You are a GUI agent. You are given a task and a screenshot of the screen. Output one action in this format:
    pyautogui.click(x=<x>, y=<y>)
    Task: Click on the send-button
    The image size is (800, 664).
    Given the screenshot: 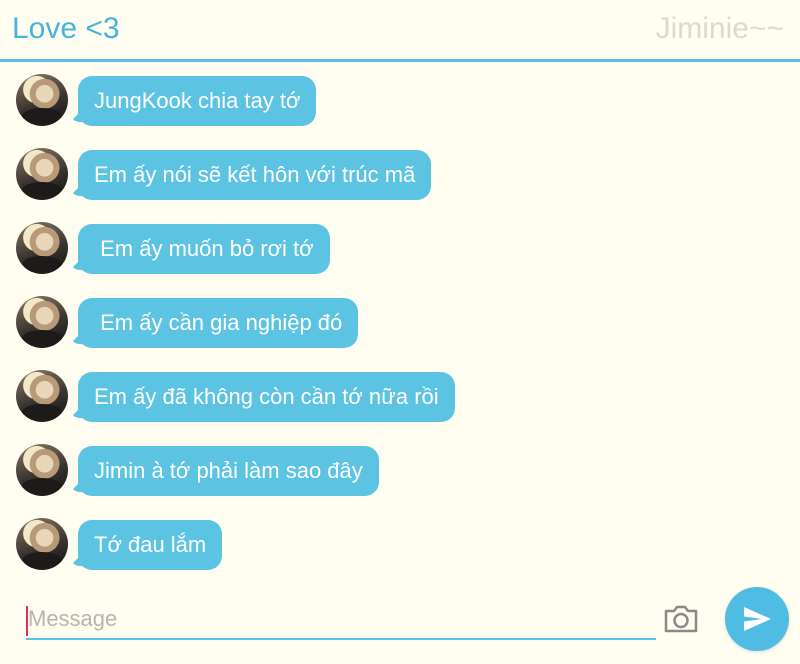 What is the action you would take?
    pyautogui.click(x=757, y=619)
    